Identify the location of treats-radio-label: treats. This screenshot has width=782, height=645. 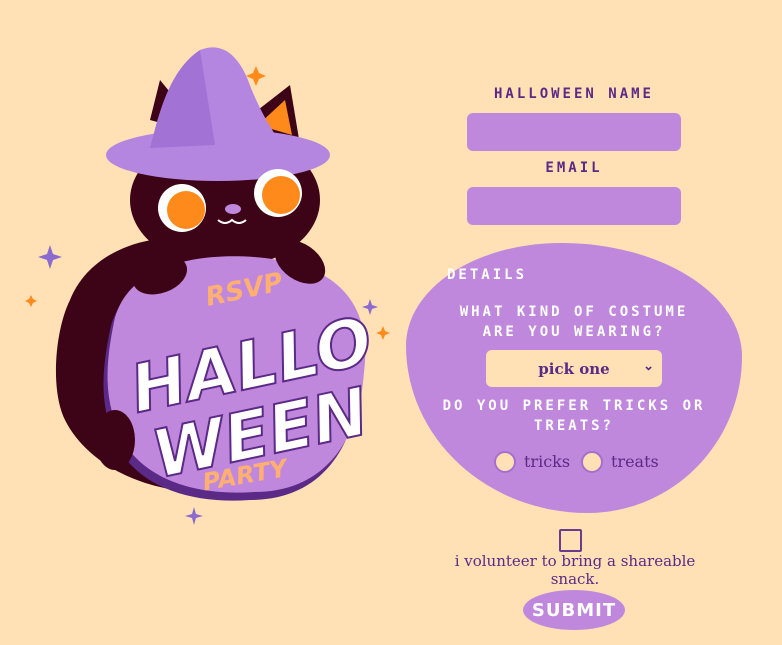
(635, 461).